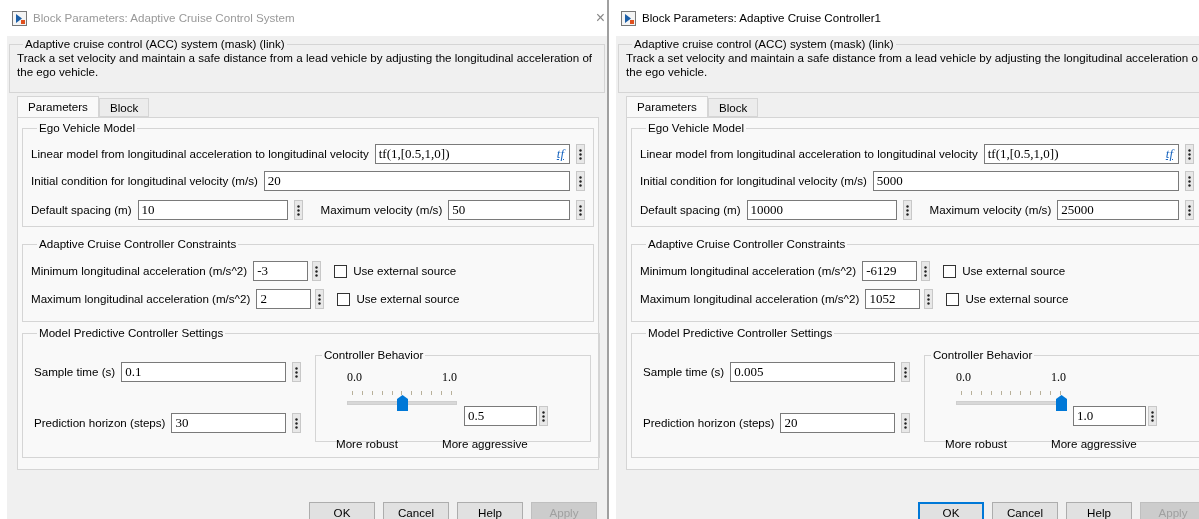  I want to click on input-field: 10000, so click(821, 210).